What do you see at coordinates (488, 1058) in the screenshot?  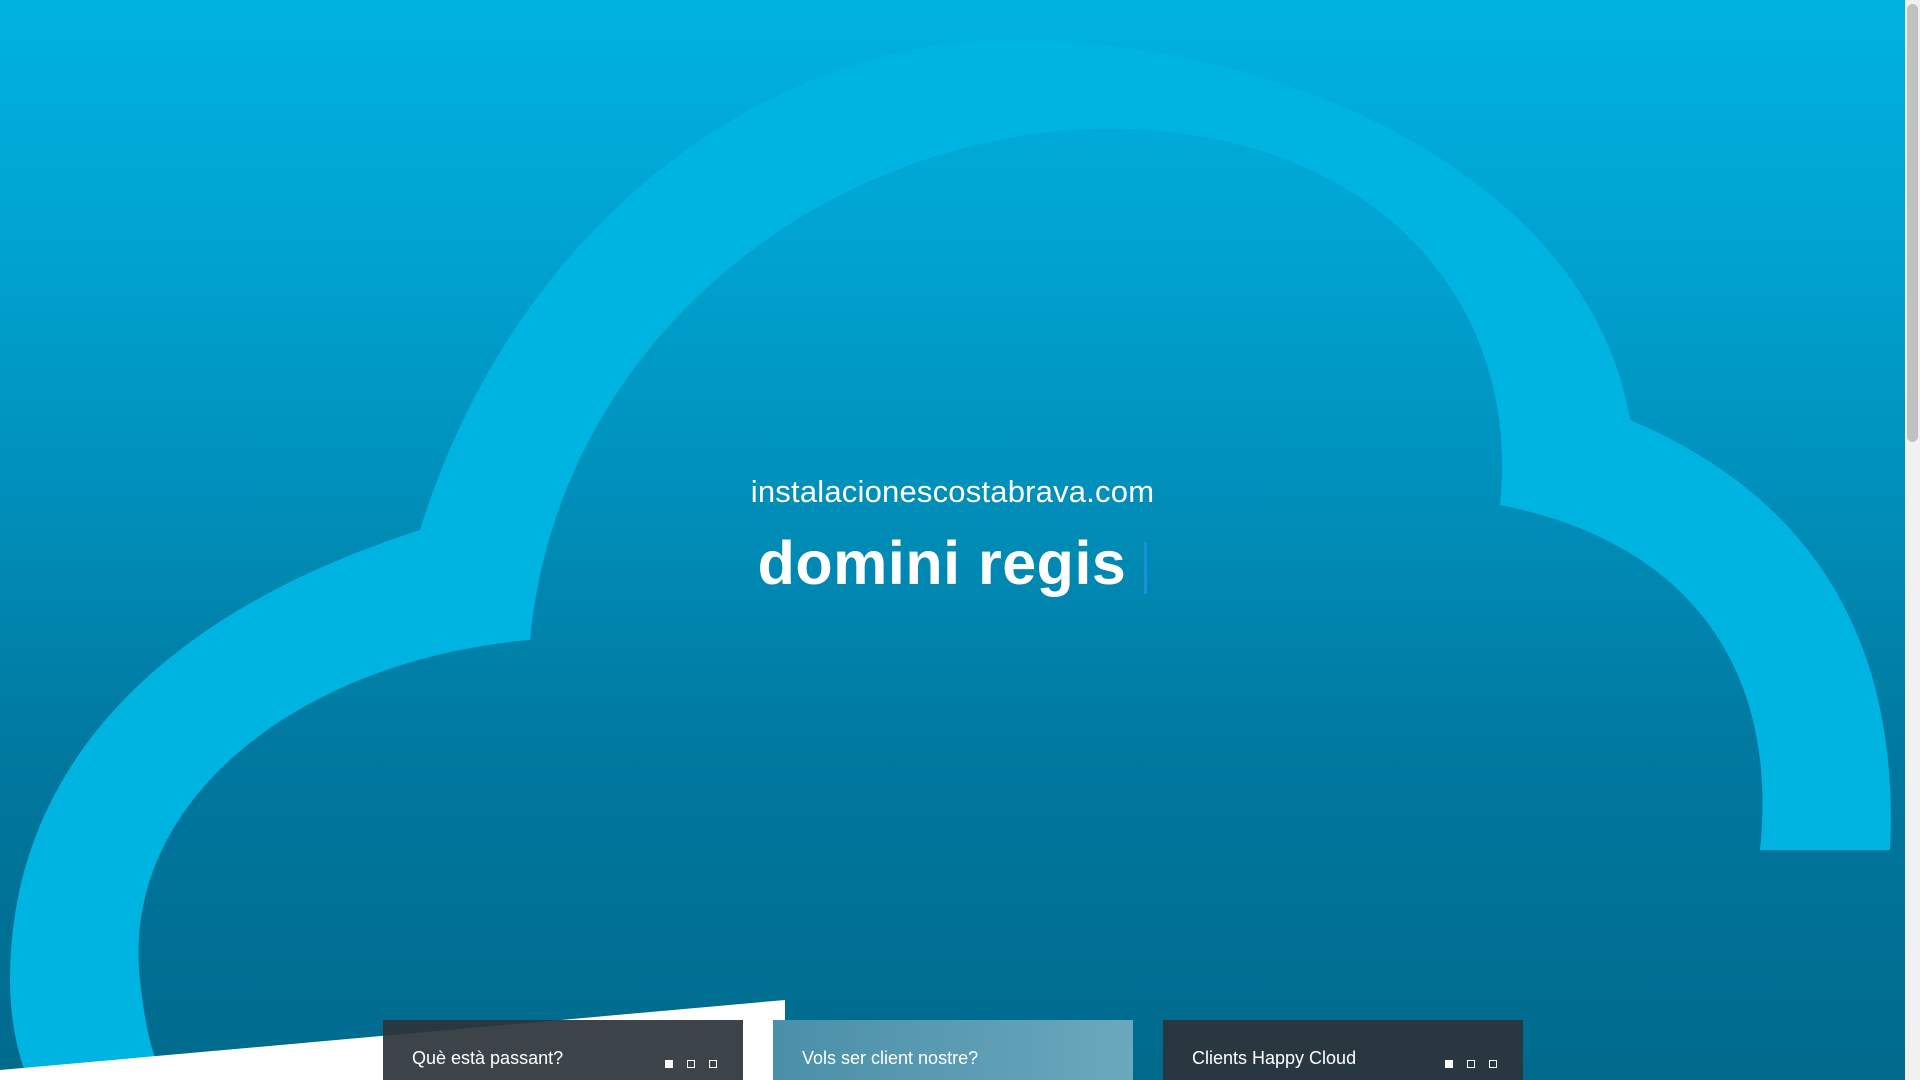 I see `card-news-title: Què està passant?` at bounding box center [488, 1058].